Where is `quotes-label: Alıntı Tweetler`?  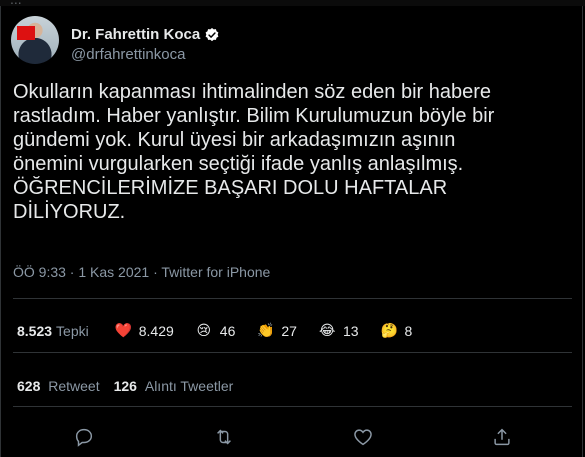 quotes-label: Alıntı Tweetler is located at coordinates (189, 386).